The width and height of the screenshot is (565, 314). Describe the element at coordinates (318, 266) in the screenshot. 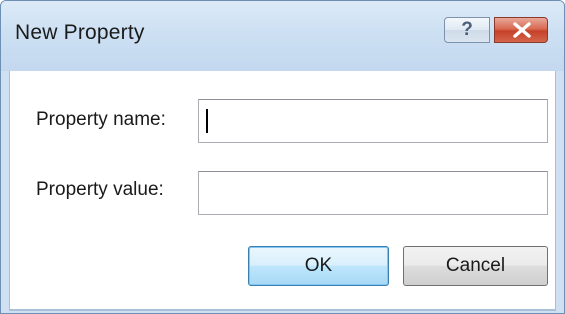

I see `ok-button: OK` at that location.